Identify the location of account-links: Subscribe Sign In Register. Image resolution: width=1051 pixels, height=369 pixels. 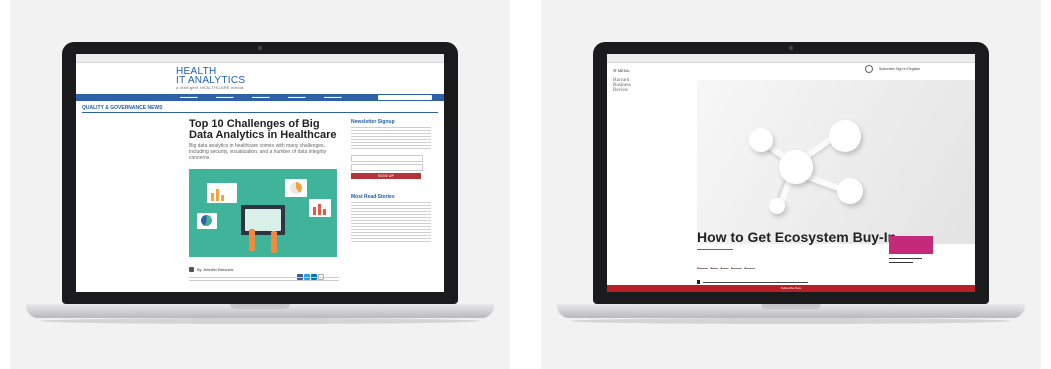
(899, 69).